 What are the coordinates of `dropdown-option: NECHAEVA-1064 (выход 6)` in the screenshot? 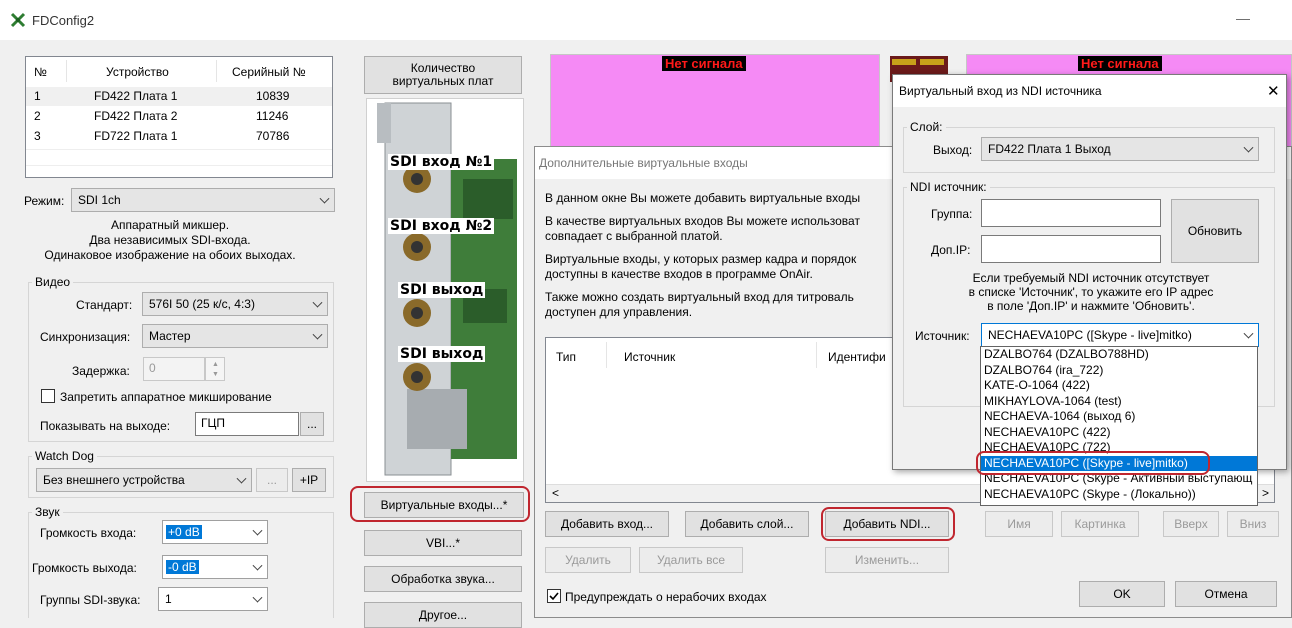 It's located at (1119, 417).